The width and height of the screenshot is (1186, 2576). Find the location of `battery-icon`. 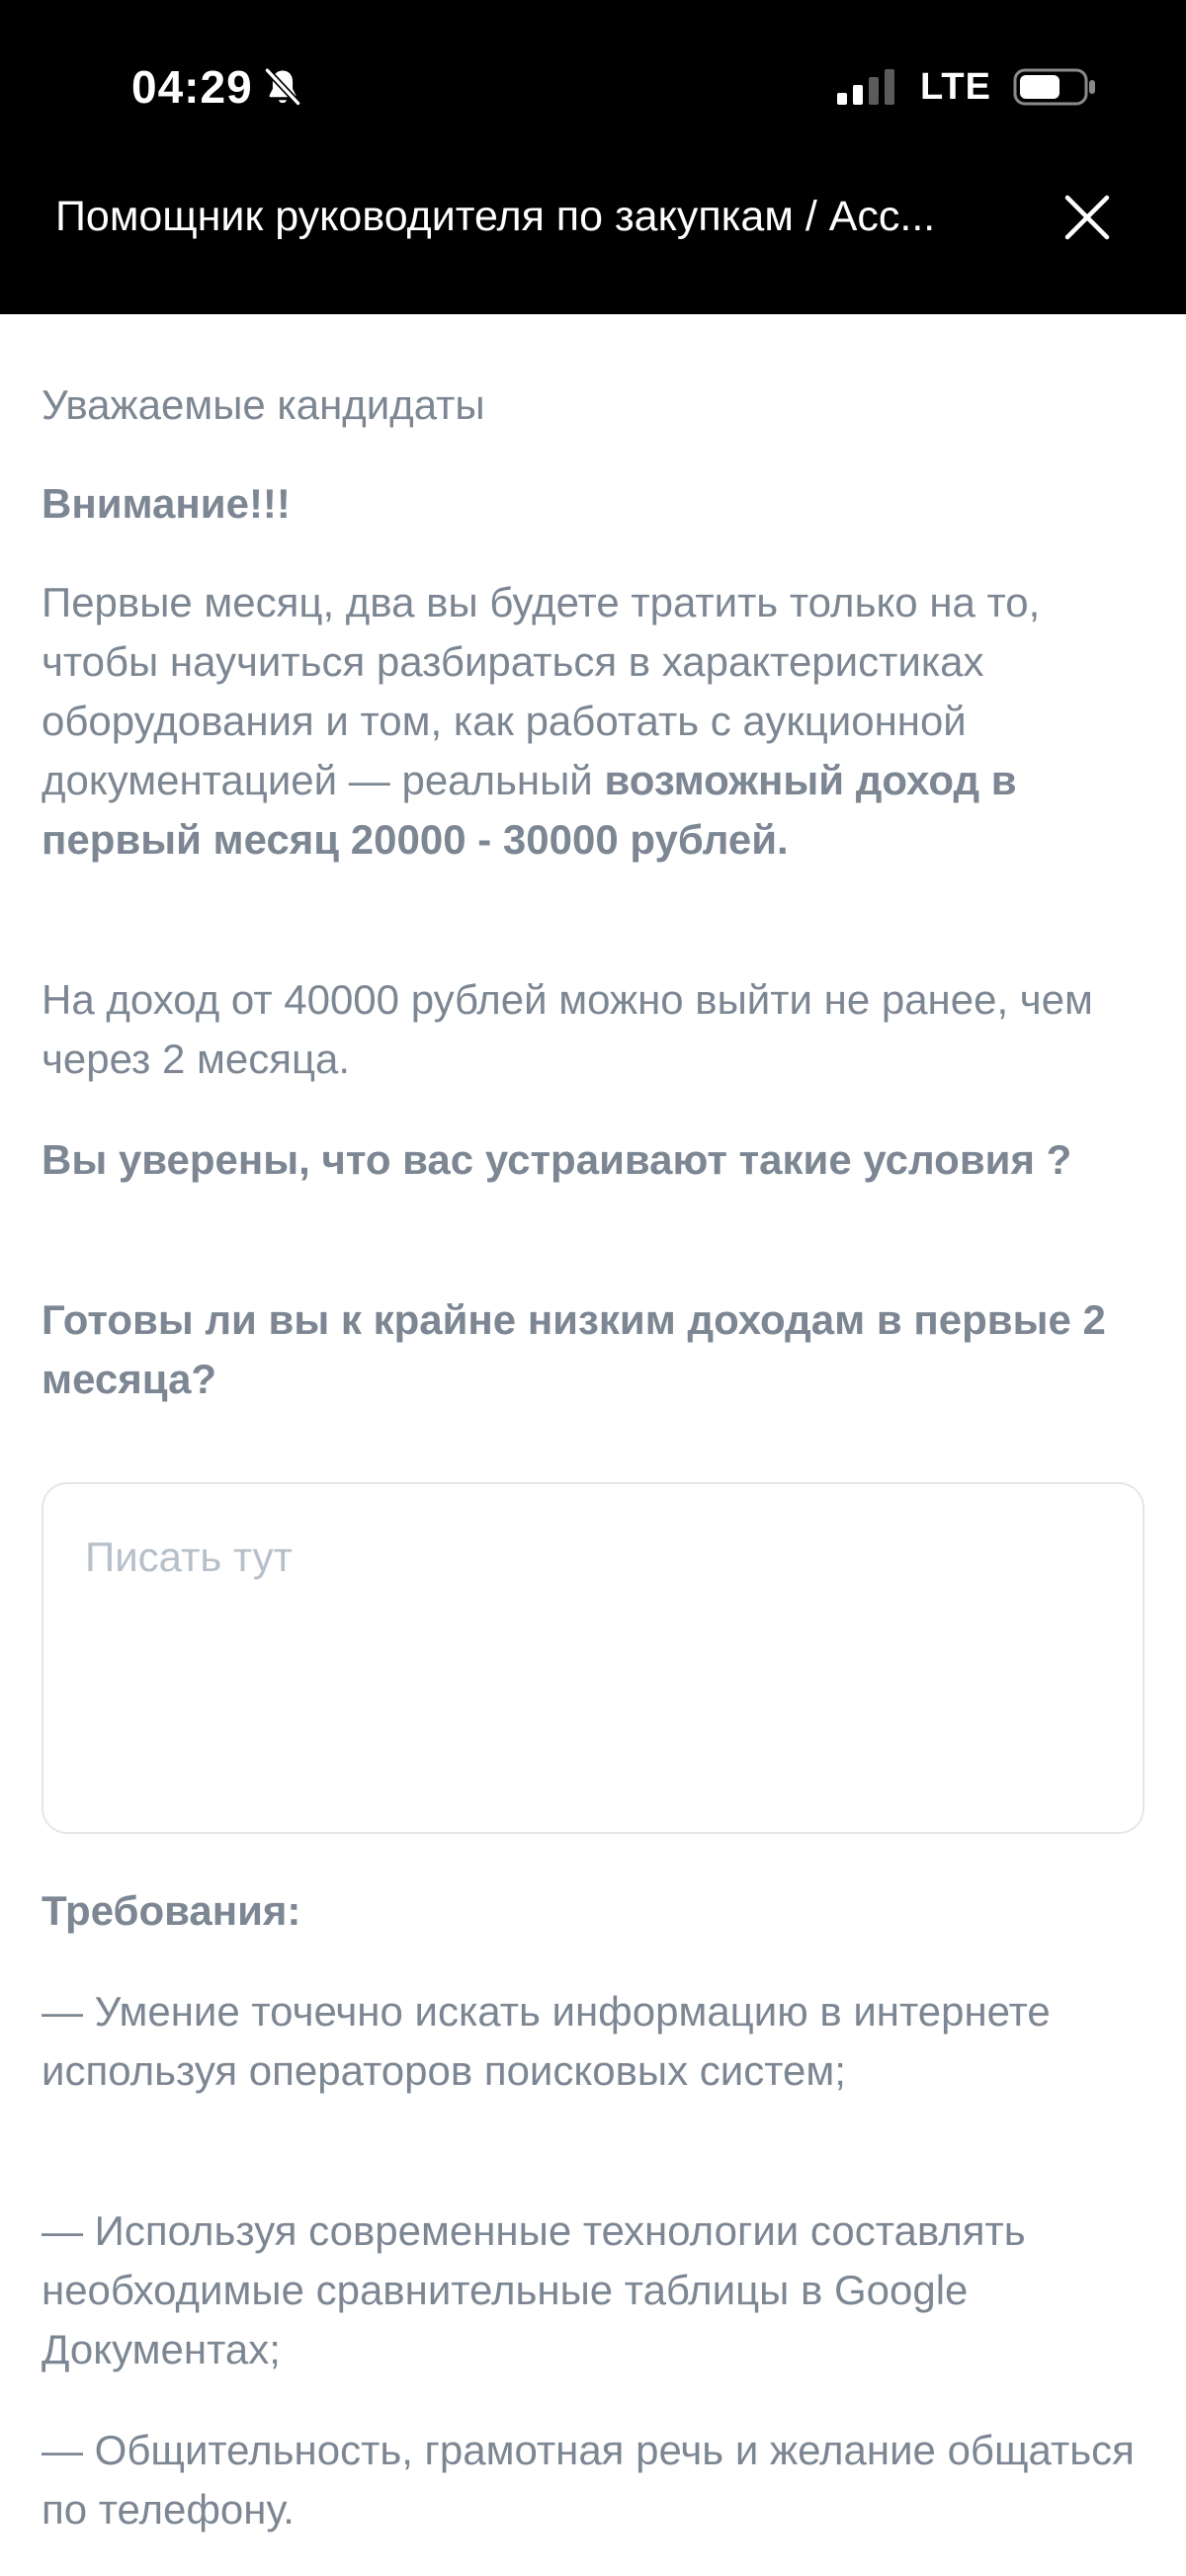

battery-icon is located at coordinates (1054, 87).